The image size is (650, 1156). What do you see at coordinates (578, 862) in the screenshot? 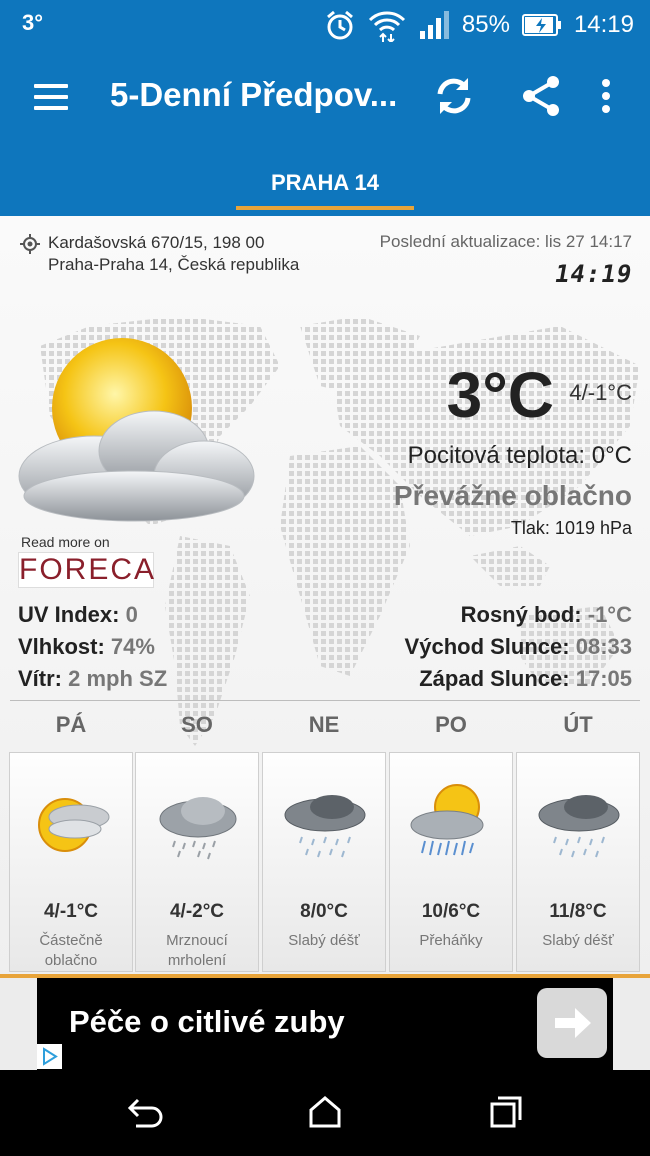
I see `forecast-day-card: 11/8°C Slabý déšť` at bounding box center [578, 862].